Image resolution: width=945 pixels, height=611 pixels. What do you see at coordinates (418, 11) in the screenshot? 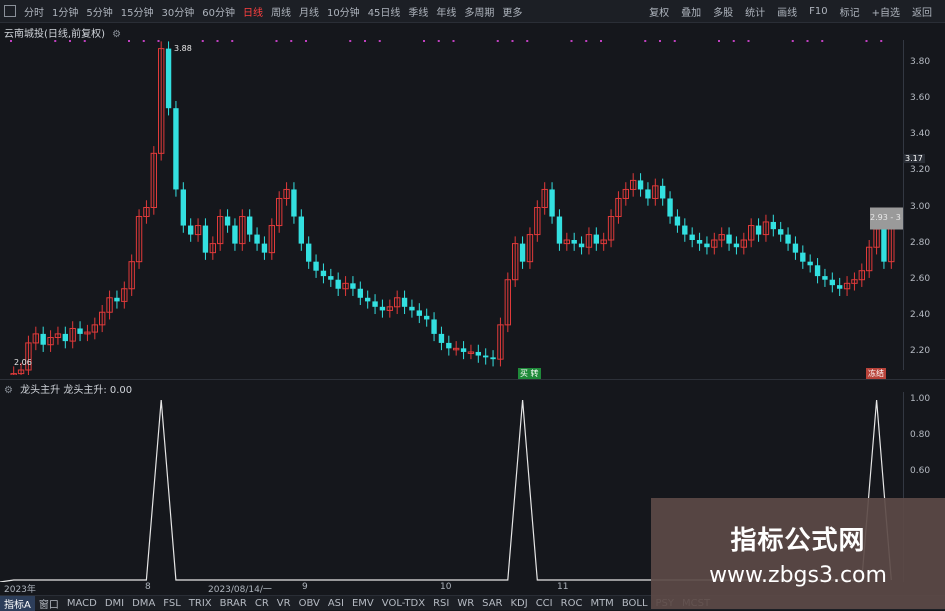
I see `period-tab: 季线` at bounding box center [418, 11].